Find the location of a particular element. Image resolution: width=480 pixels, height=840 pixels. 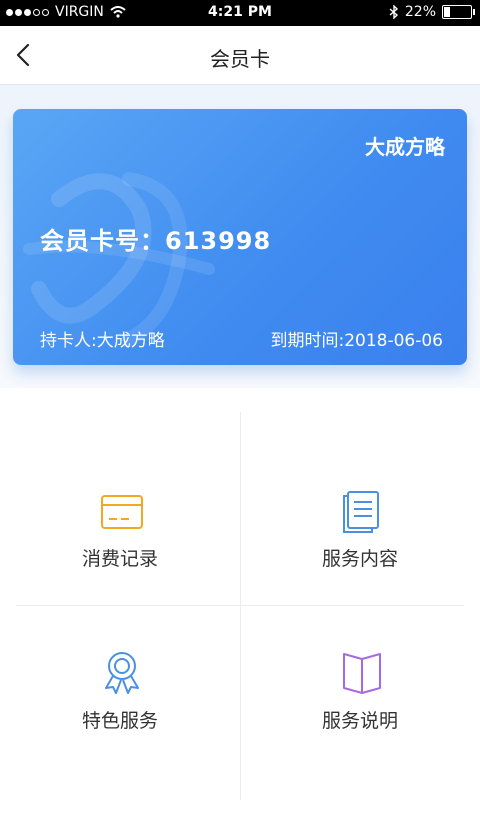

card-expiry: 到期时间:2018-06-06 is located at coordinates (356, 341).